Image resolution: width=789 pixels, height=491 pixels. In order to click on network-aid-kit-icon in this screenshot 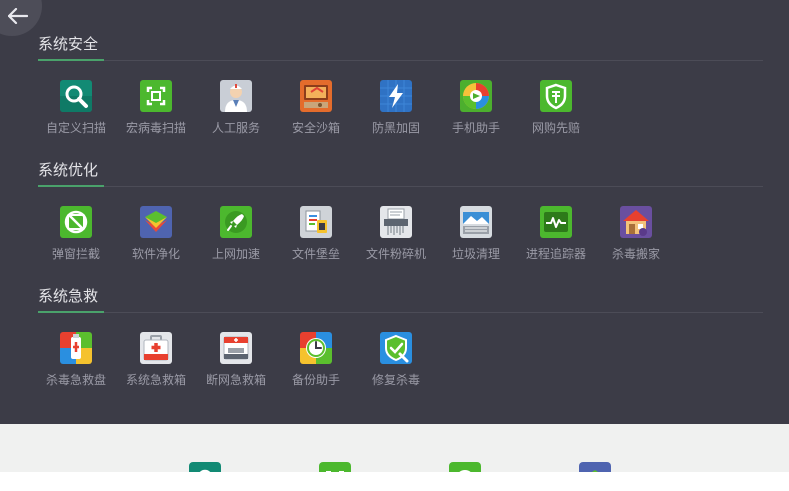, I will do `click(236, 348)`.